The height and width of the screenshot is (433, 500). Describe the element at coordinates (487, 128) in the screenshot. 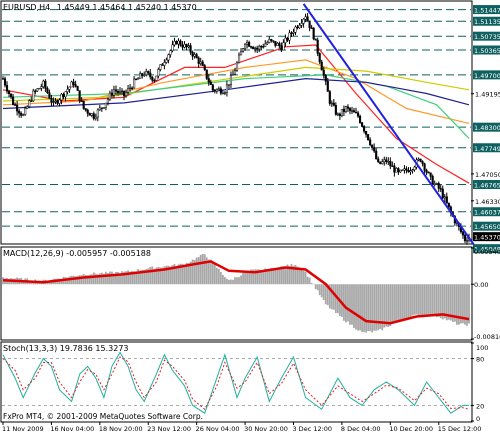

I see `price-level-label: 1.48300` at that location.